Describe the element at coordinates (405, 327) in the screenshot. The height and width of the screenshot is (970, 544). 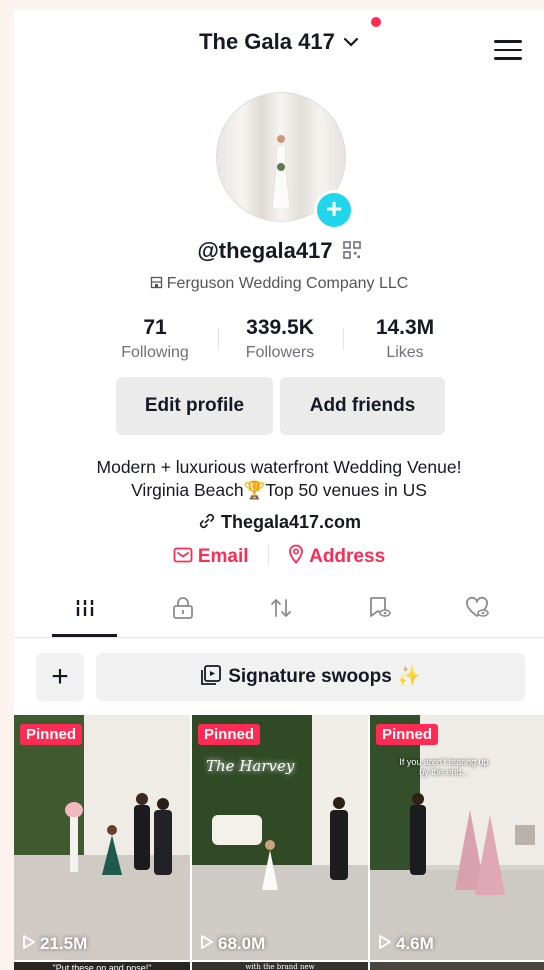
I see `likes-count: 14.3M` at that location.